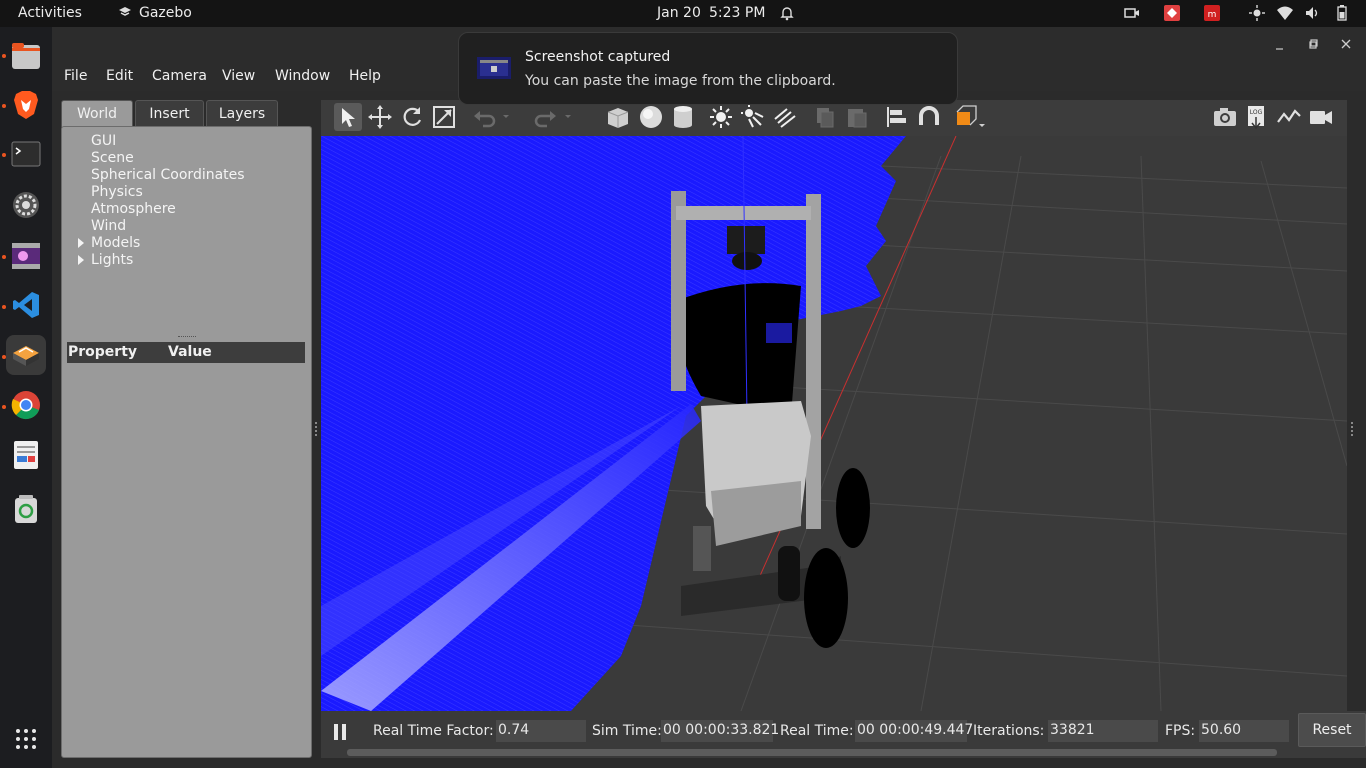  Describe the element at coordinates (433, 731) in the screenshot. I see `rtf-label: Real Time Factor:` at that location.